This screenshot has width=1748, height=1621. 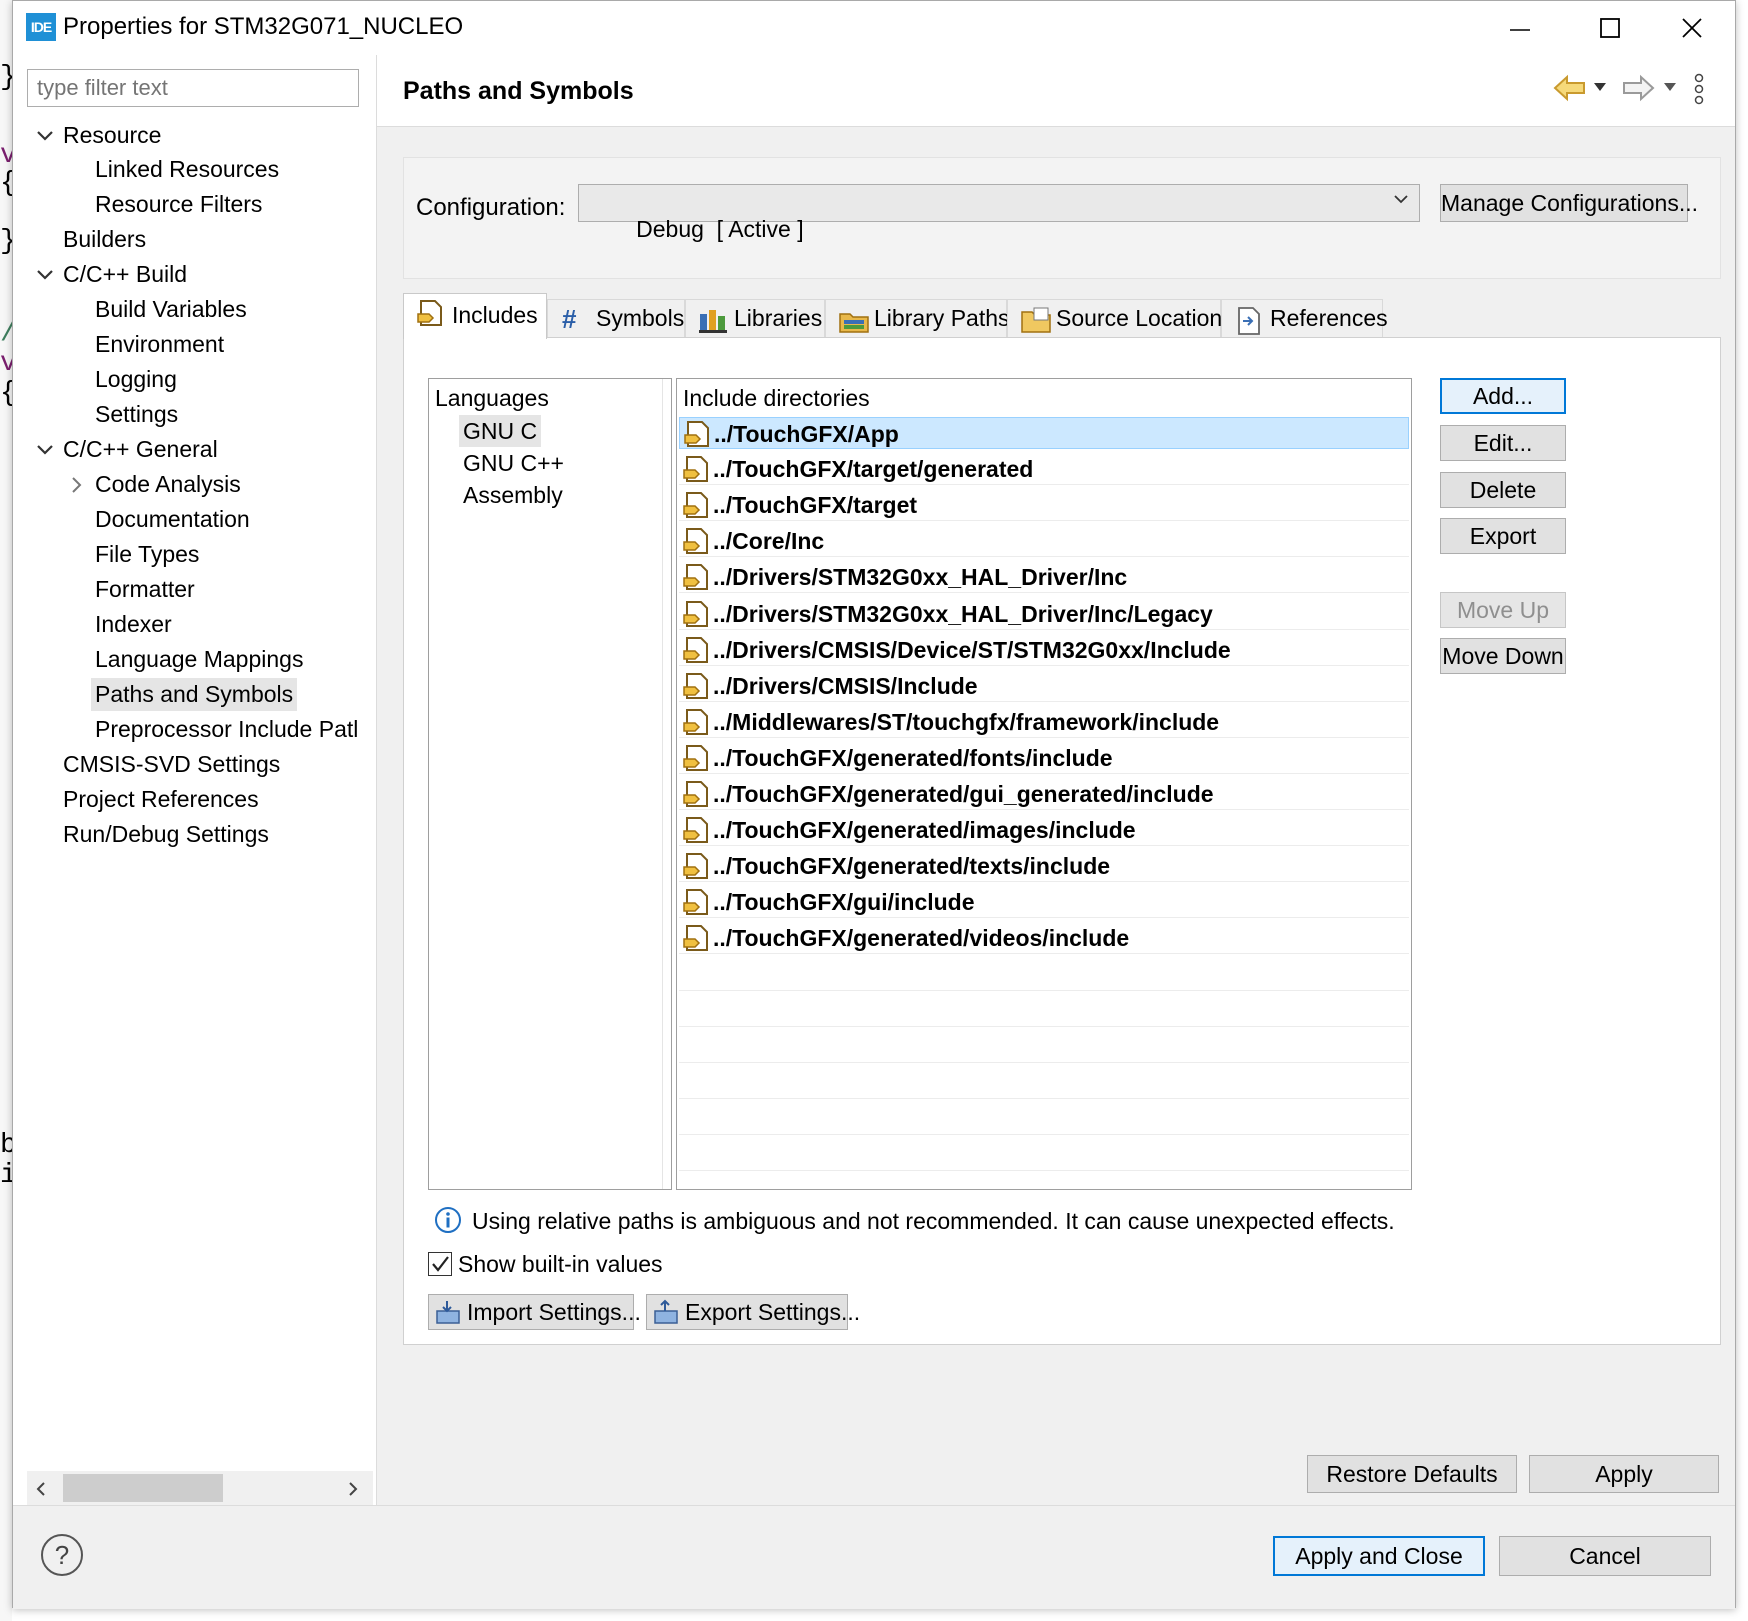 What do you see at coordinates (1044, 866) in the screenshot?
I see `include-directory-row: ../TouchGFX/generated/texts/include` at bounding box center [1044, 866].